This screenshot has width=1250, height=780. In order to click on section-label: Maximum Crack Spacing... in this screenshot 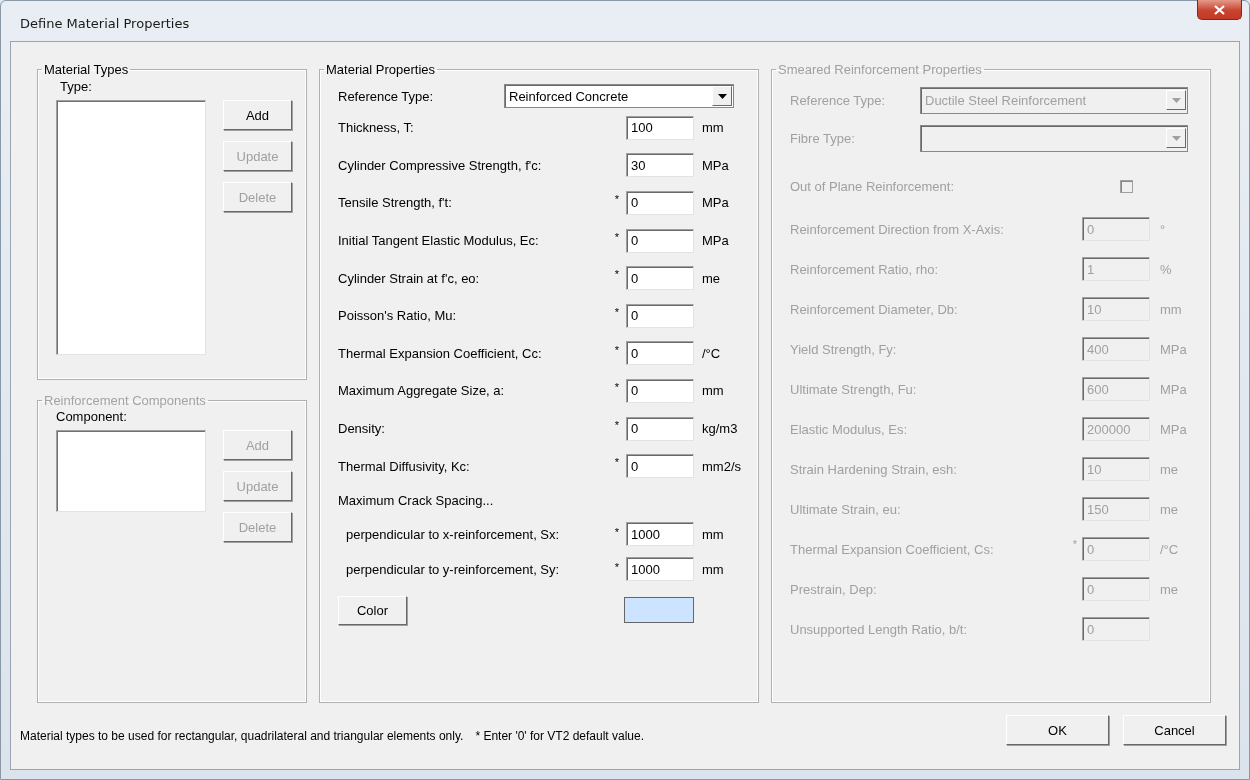, I will do `click(416, 501)`.